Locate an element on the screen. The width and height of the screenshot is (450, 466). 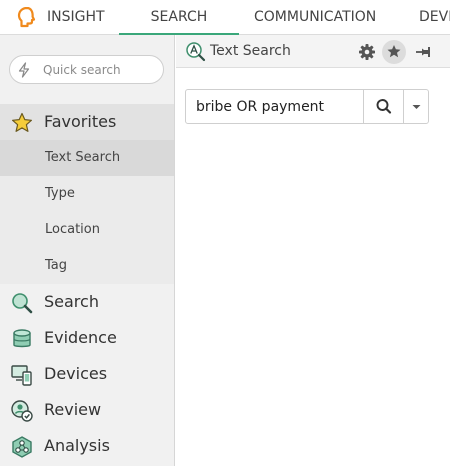
search-options-dropdown is located at coordinates (415, 106).